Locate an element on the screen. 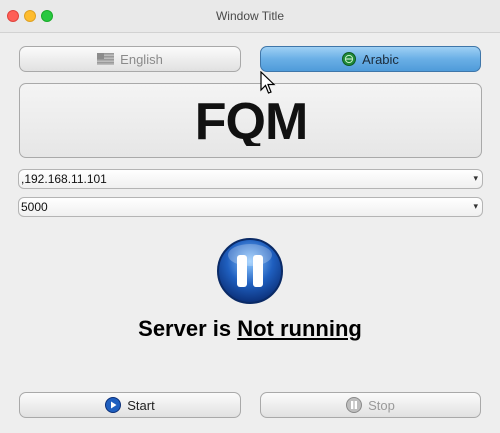  arabic-language-button: Arabic is located at coordinates (370, 59).